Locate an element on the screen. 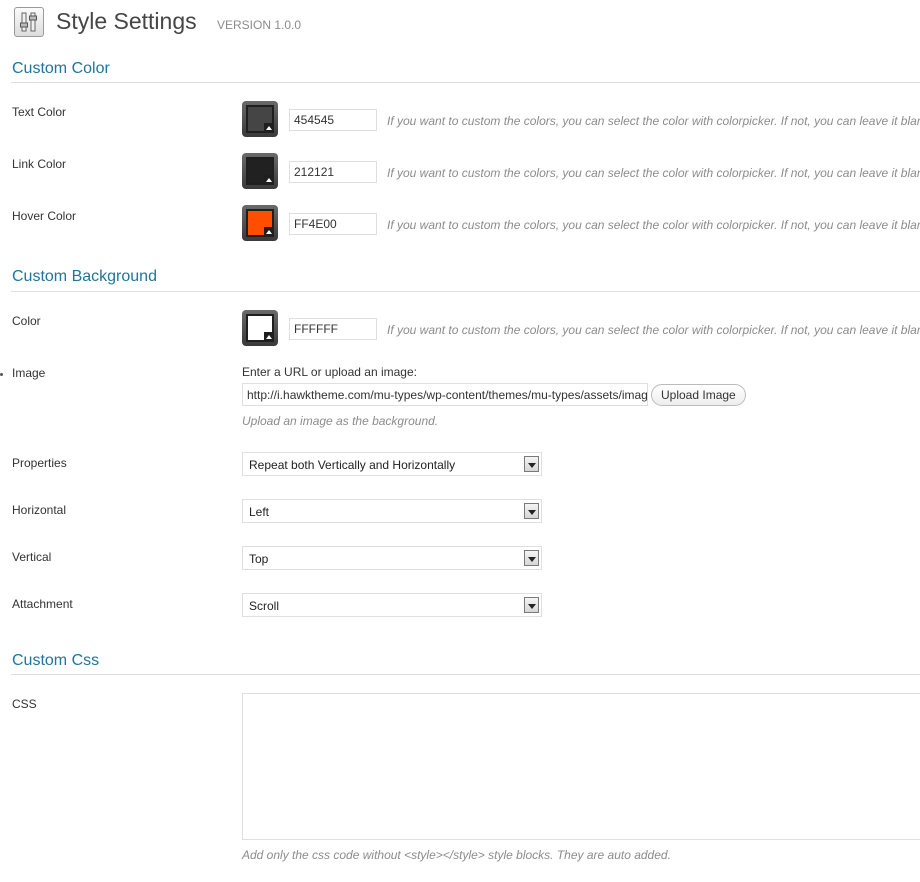 This screenshot has height=882, width=920. section-heading-custom-color: Custom Color is located at coordinates (61, 68).